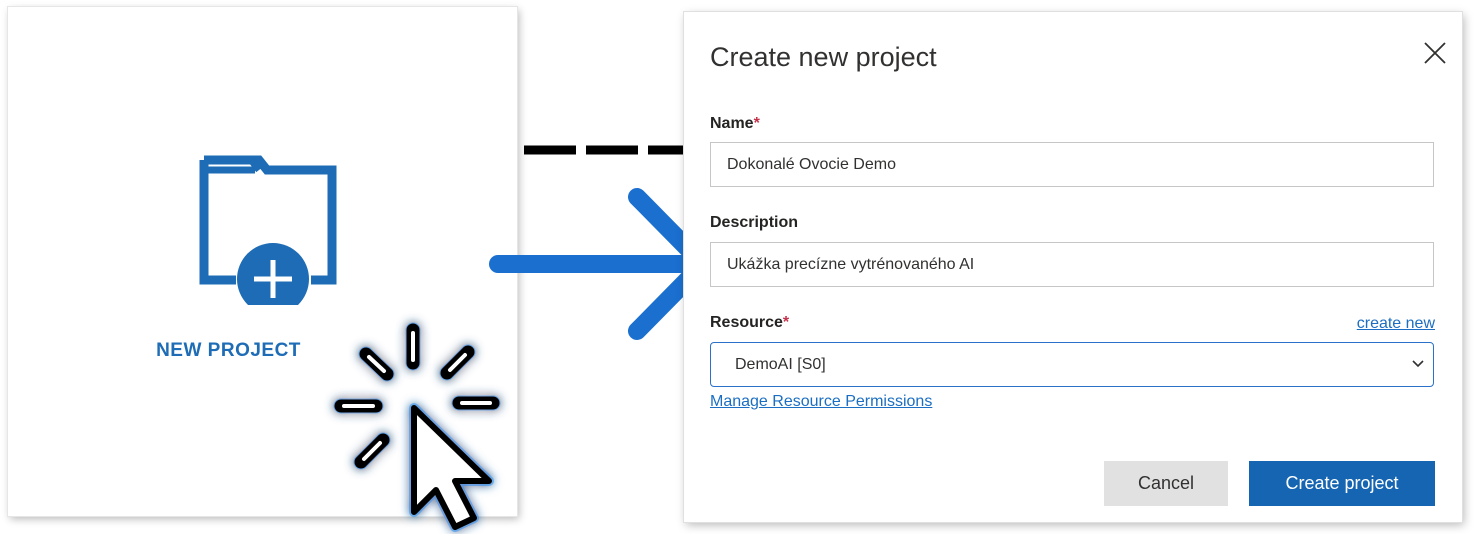 The width and height of the screenshot is (1474, 534). What do you see at coordinates (600, 264) in the screenshot?
I see `arrow-right-icon` at bounding box center [600, 264].